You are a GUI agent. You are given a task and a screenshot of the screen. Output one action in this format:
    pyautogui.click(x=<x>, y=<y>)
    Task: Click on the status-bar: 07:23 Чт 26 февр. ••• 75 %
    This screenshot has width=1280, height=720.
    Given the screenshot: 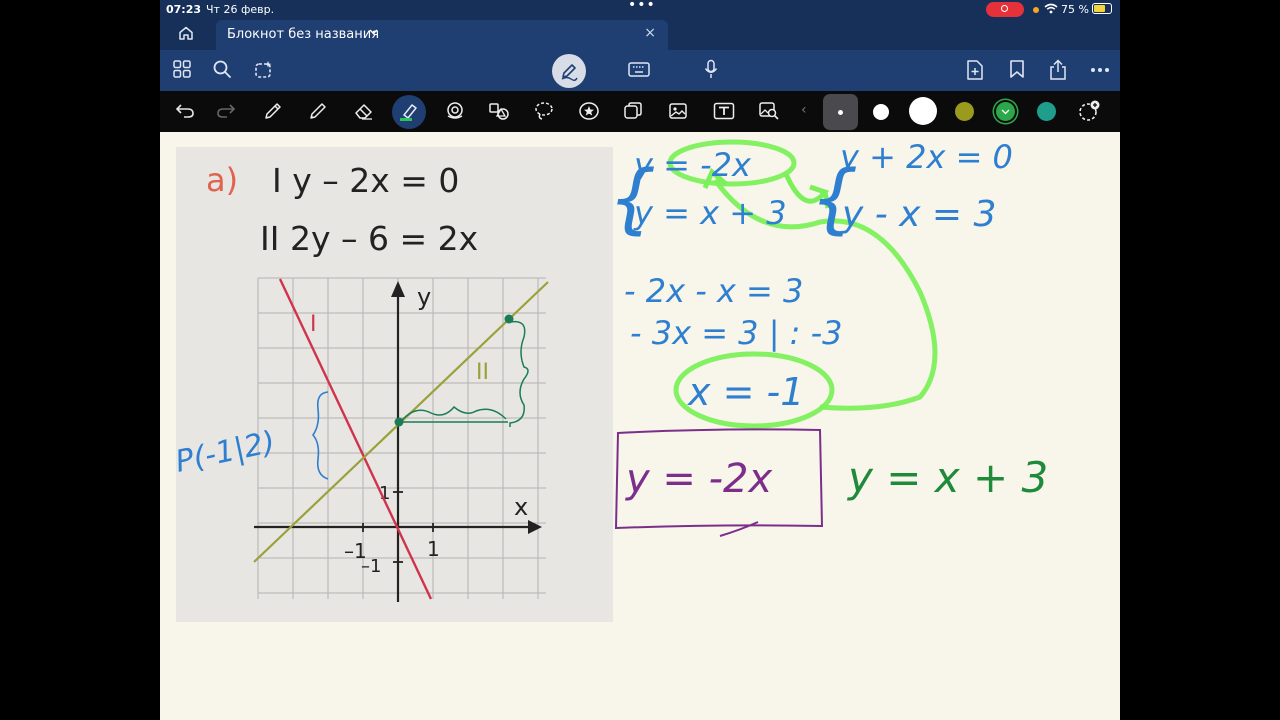 What is the action you would take?
    pyautogui.click(x=640, y=9)
    